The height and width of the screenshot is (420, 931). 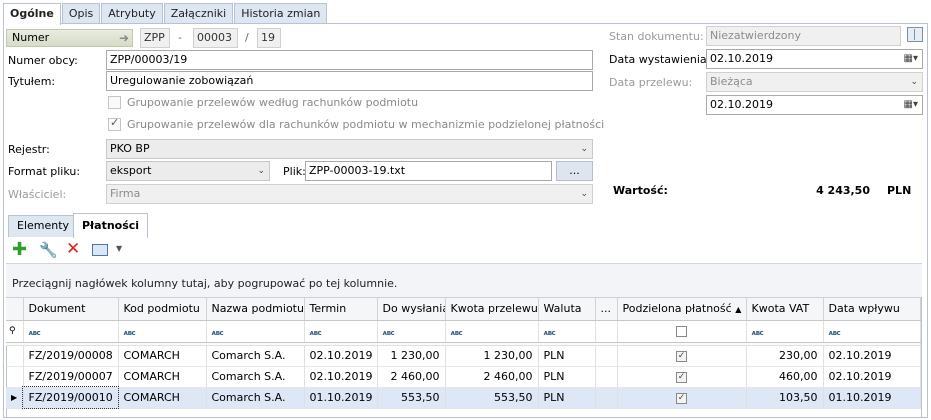 I want to click on rejestr-select: PKO BP ⌄, so click(x=349, y=149).